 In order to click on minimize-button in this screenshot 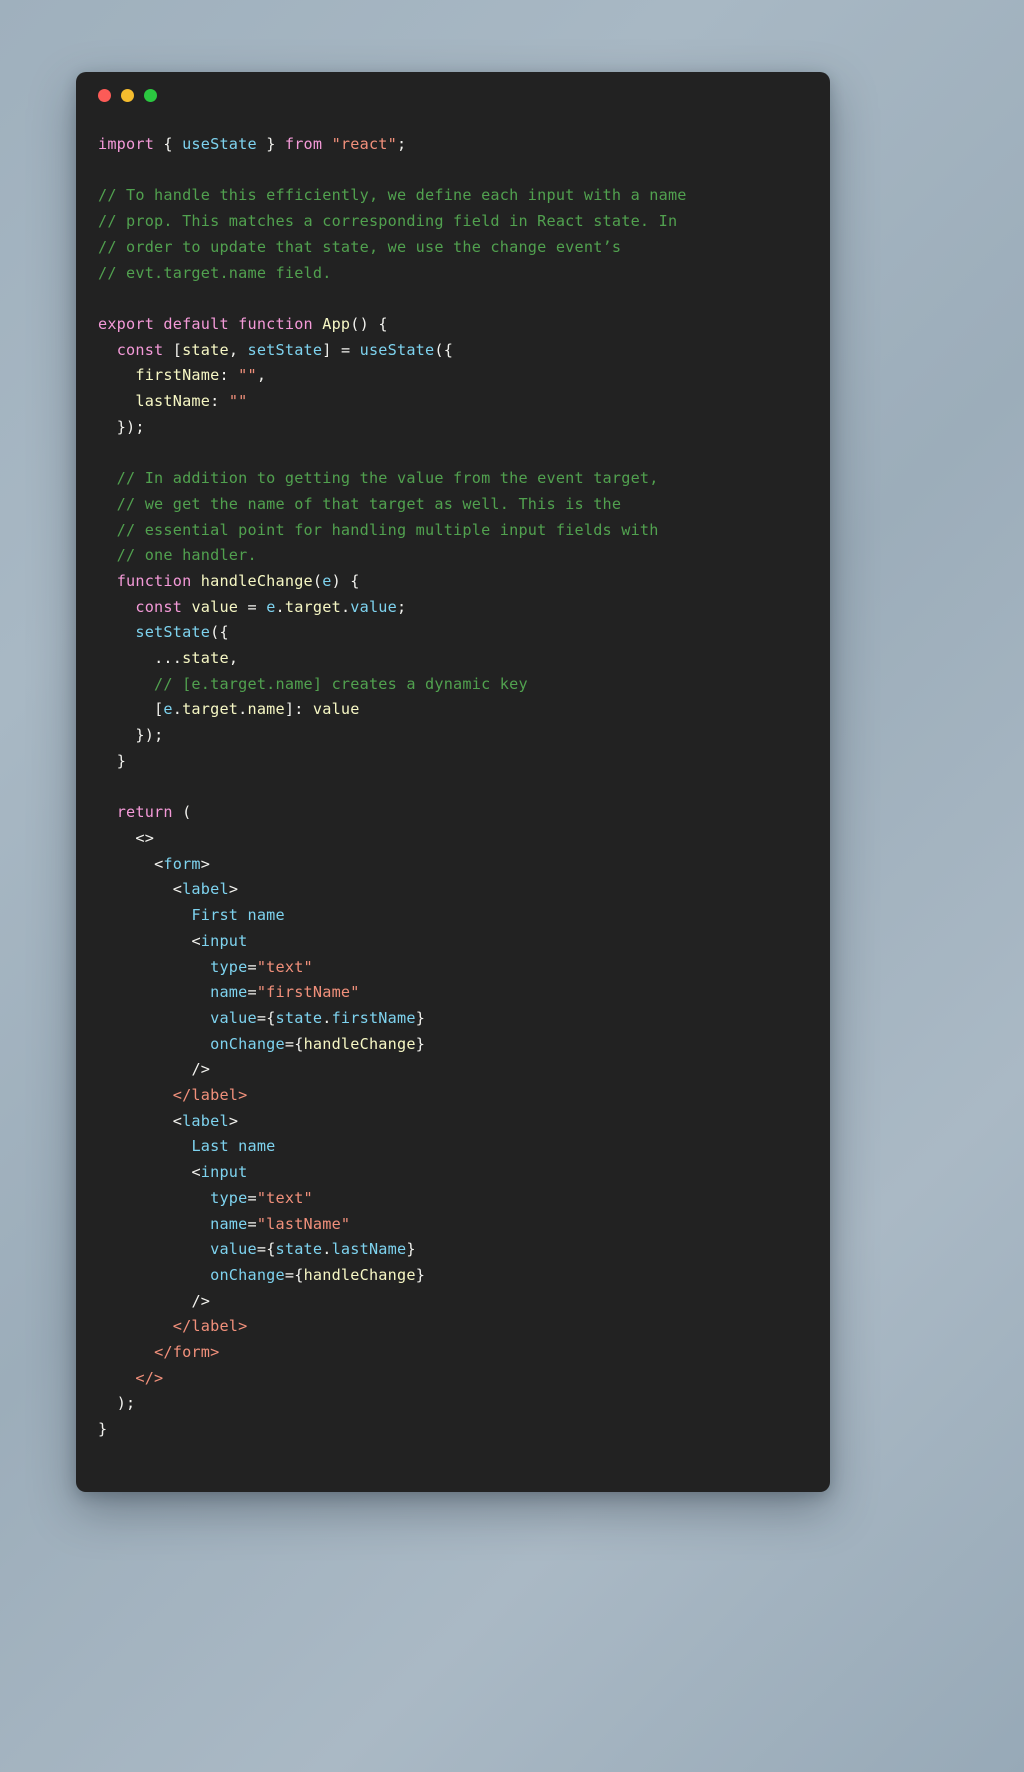, I will do `click(127, 95)`.